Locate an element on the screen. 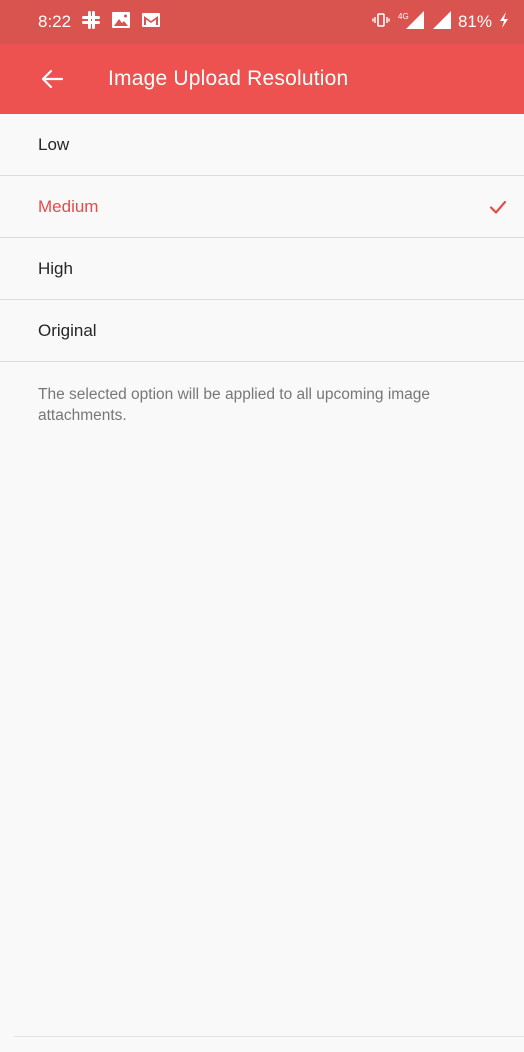 The width and height of the screenshot is (524, 1052). check-icon is located at coordinates (498, 207).